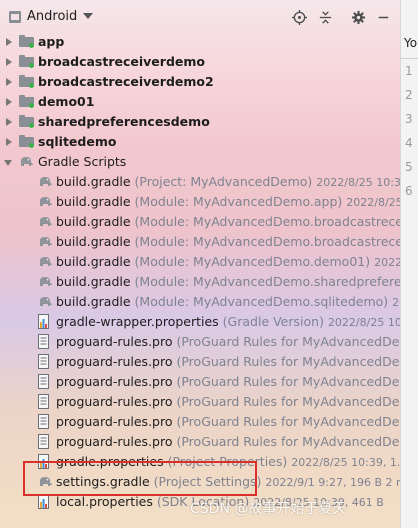 This screenshot has width=418, height=528. What do you see at coordinates (358, 182) in the screenshot?
I see `file-meta: 2022/8/25 10:39, 5` at bounding box center [358, 182].